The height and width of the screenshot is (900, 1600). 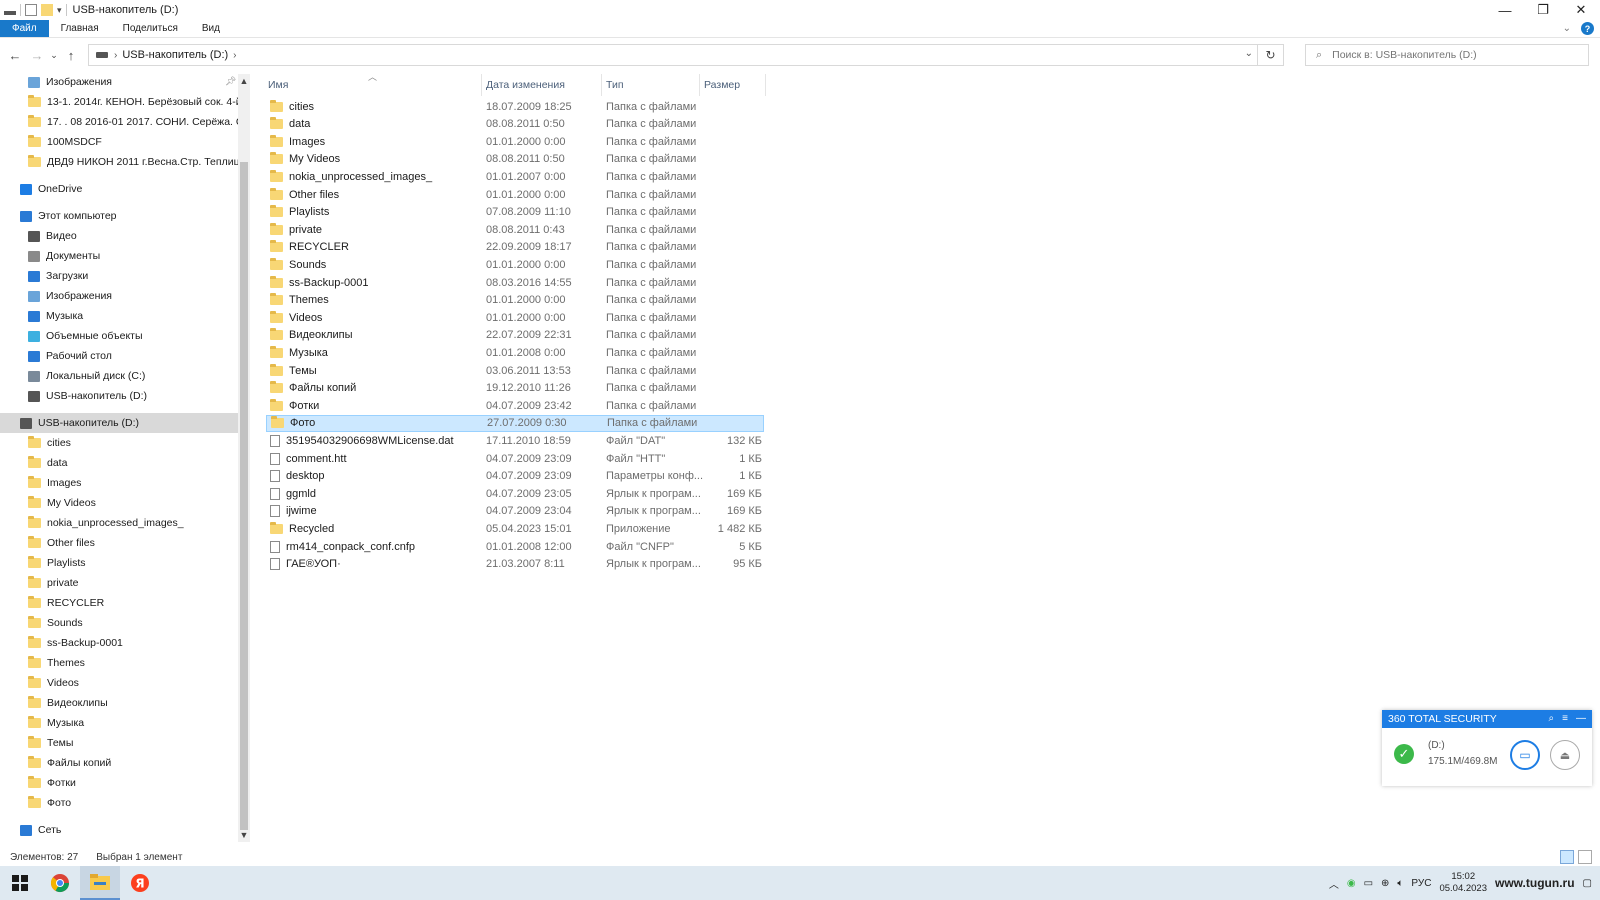 I want to click on up-arrow-icon: ↑, so click(x=71, y=55).